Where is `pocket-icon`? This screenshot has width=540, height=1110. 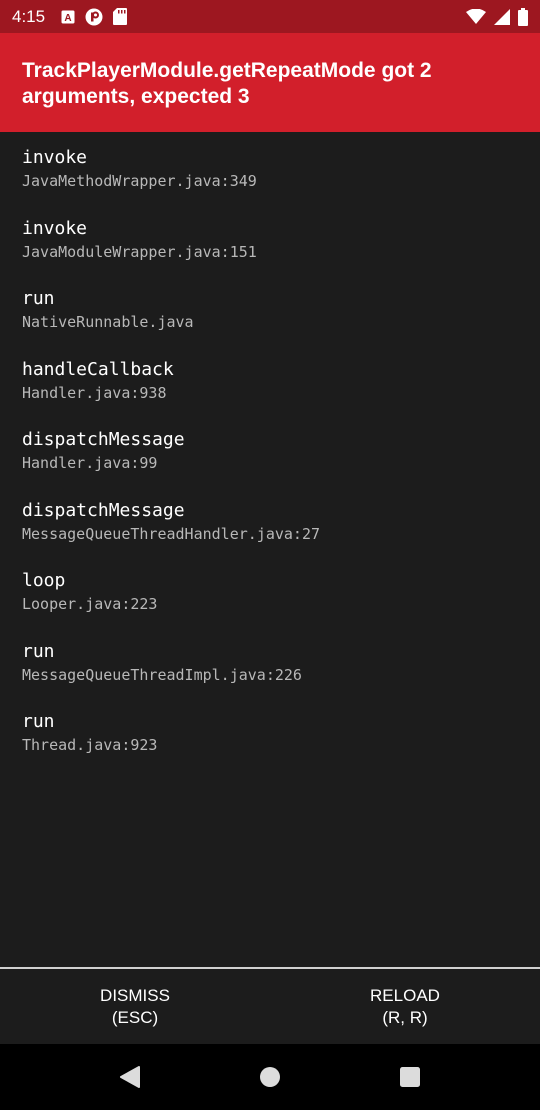
pocket-icon is located at coordinates (94, 17).